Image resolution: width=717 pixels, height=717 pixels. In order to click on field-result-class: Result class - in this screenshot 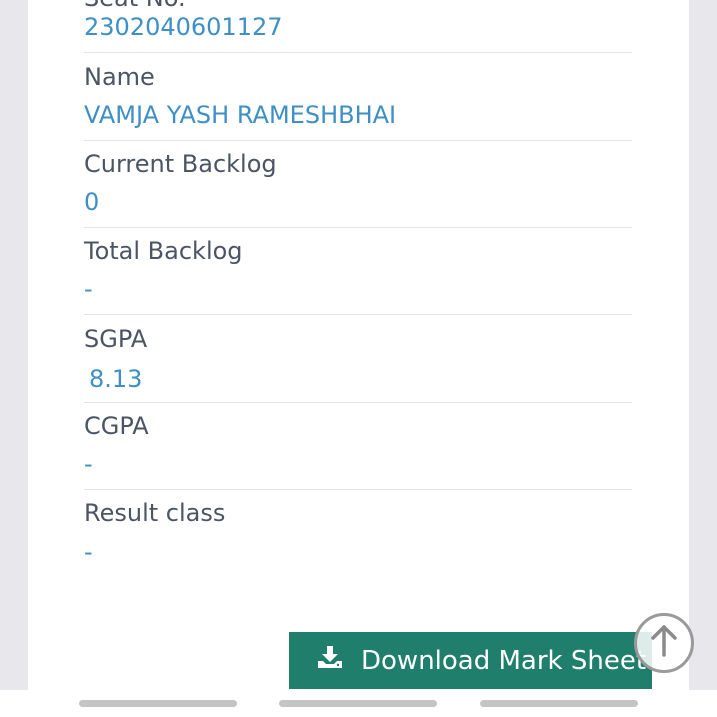, I will do `click(358, 535)`.